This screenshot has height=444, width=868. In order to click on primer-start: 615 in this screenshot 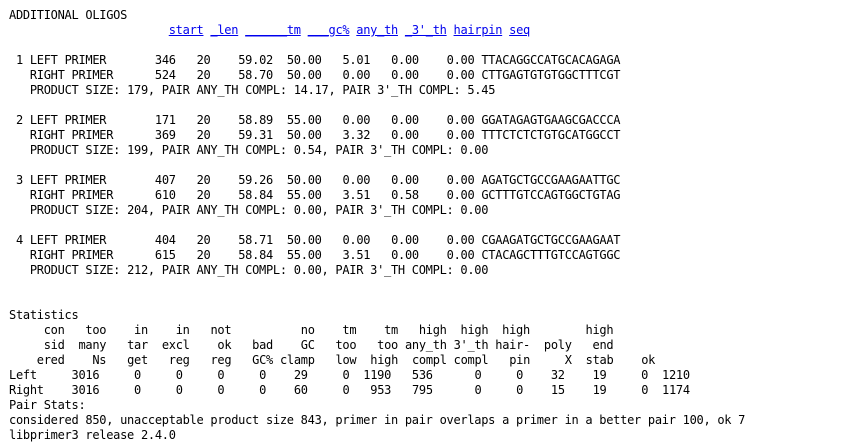, I will do `click(165, 255)`.